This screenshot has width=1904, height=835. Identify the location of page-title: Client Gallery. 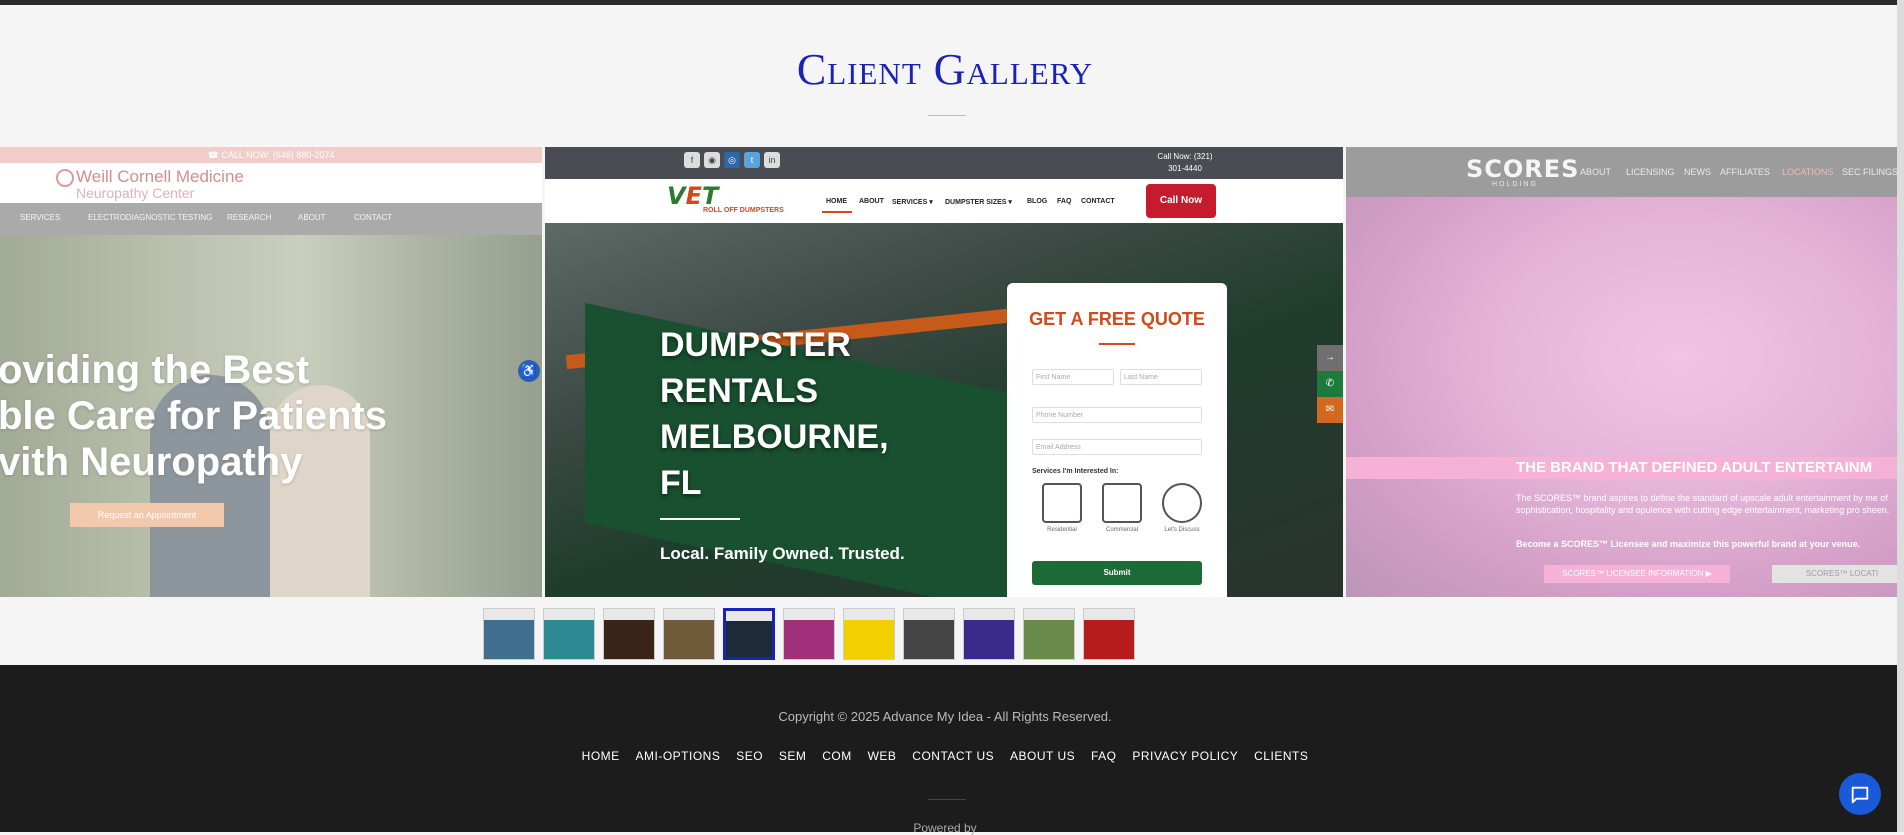
(945, 69).